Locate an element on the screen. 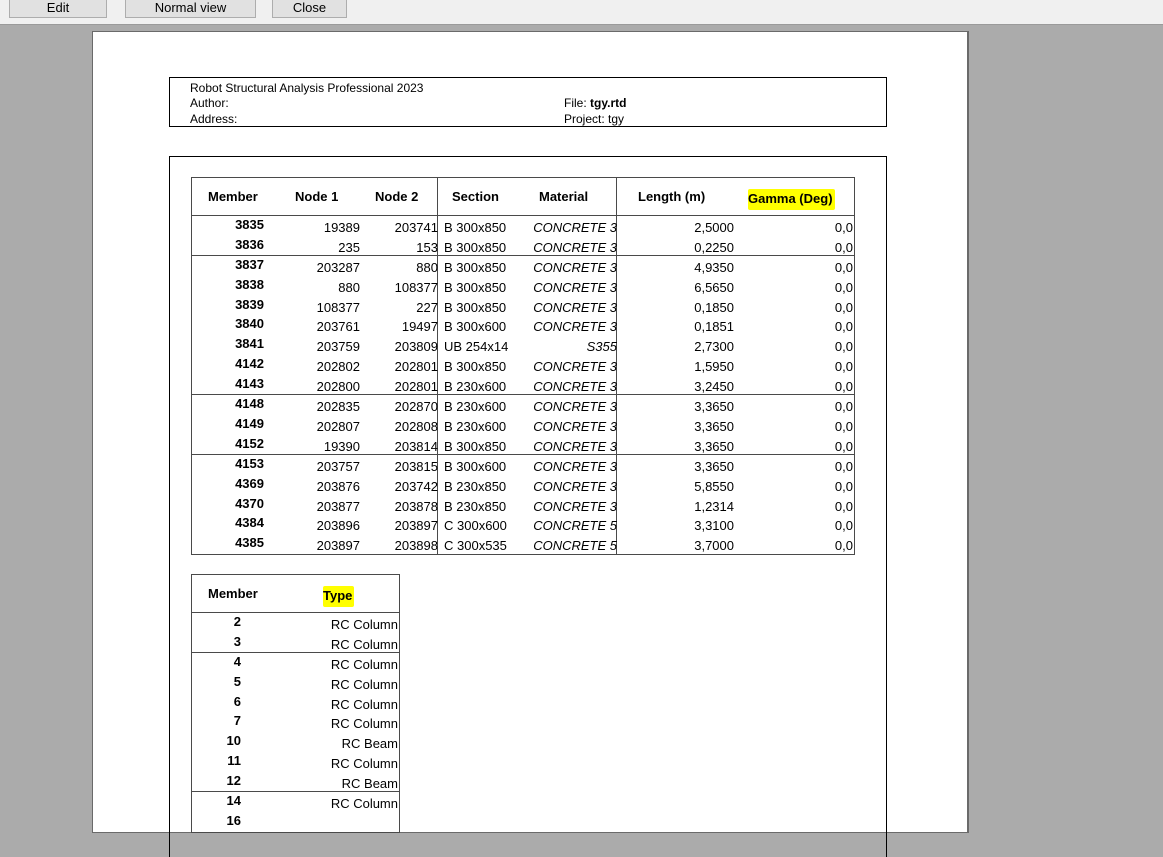 Image resolution: width=1163 pixels, height=857 pixels. member-id: 3 is located at coordinates (237, 641).